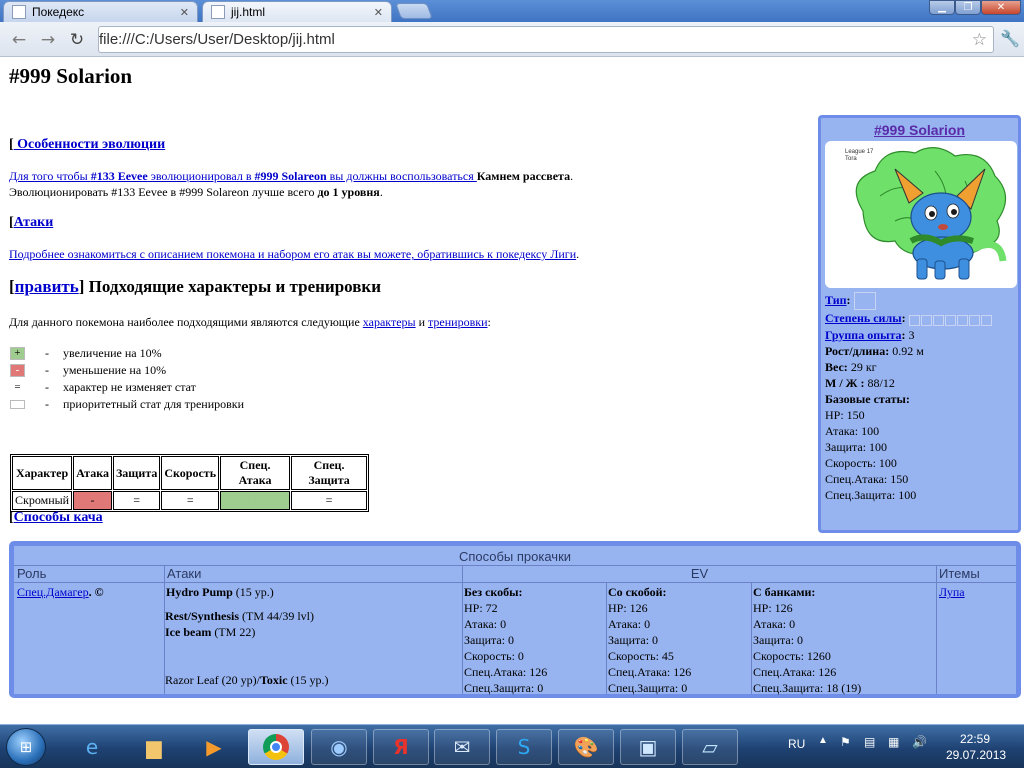 This screenshot has height=768, width=1024. I want to click on base-stat: HP: 150, so click(845, 415).